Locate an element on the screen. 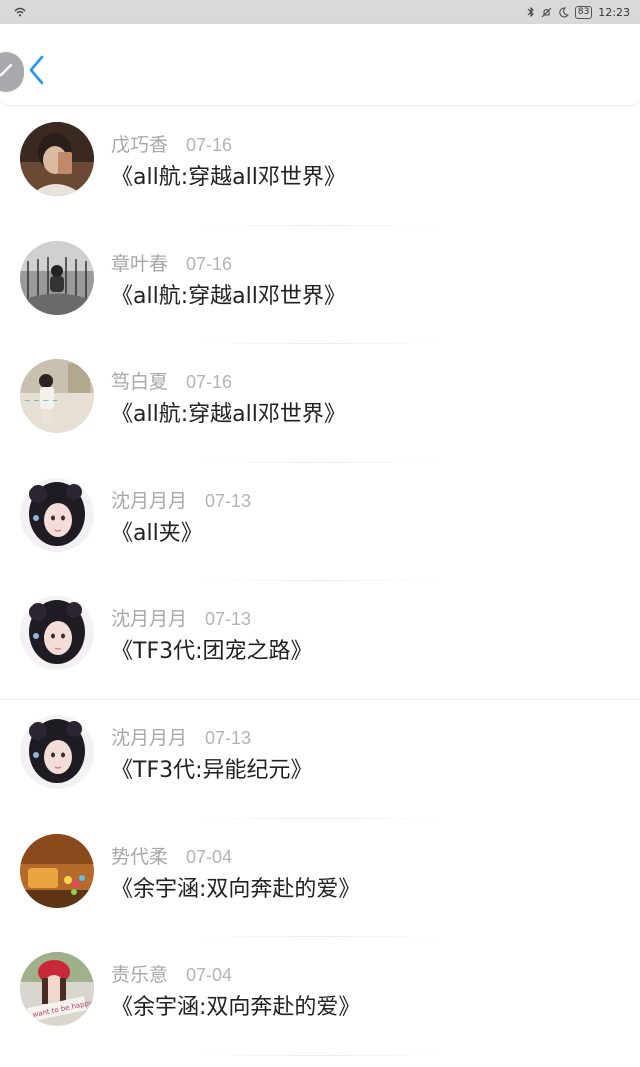 The width and height of the screenshot is (640, 1067). chevron-left-icon is located at coordinates (36, 72).